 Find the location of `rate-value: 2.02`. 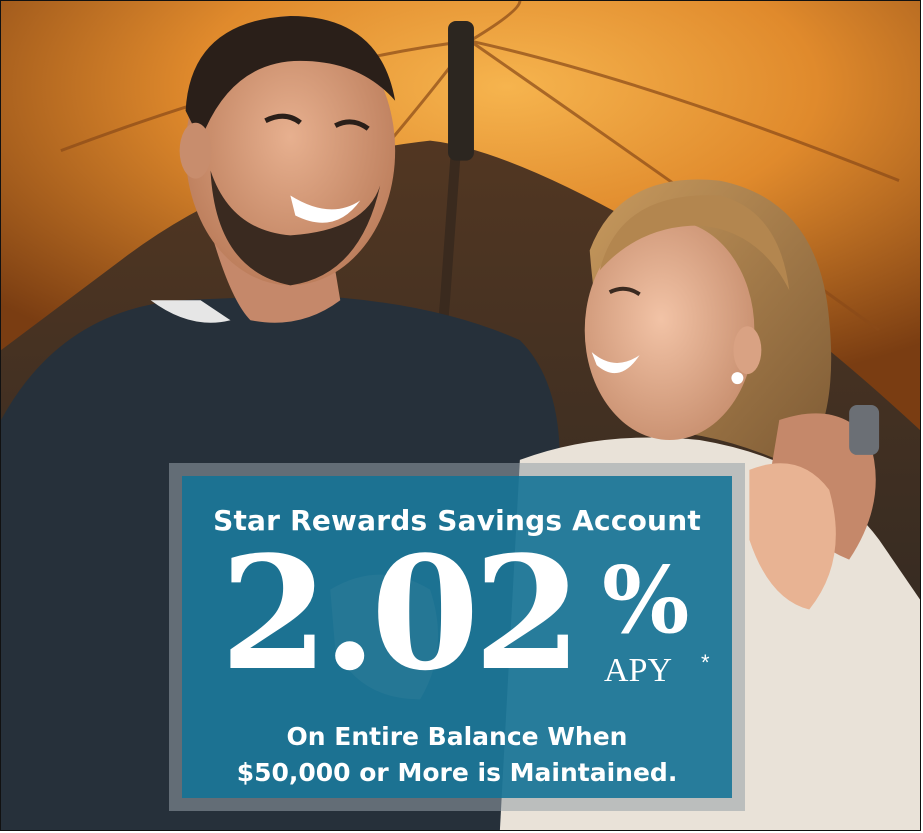

rate-value: 2.02 is located at coordinates (401, 613).